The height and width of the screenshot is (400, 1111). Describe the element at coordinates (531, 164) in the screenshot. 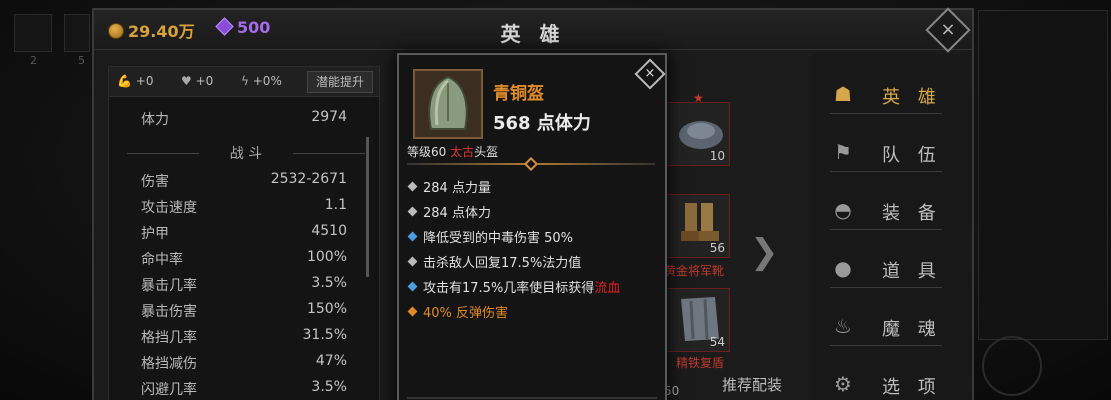

I see `divider-diamond-icon` at that location.